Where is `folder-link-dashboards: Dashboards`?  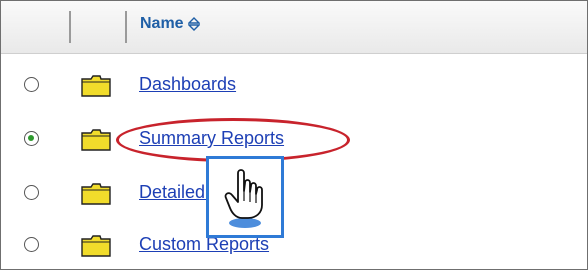 folder-link-dashboards: Dashboards is located at coordinates (187, 84).